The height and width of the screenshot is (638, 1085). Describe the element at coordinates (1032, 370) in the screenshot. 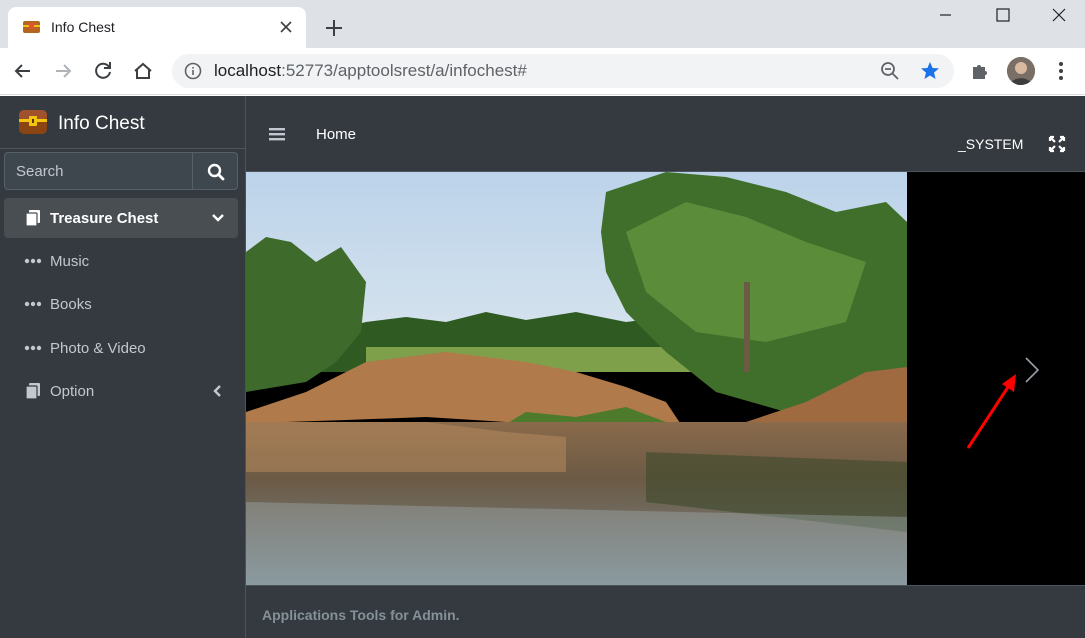

I see `chevron-right-icon` at that location.